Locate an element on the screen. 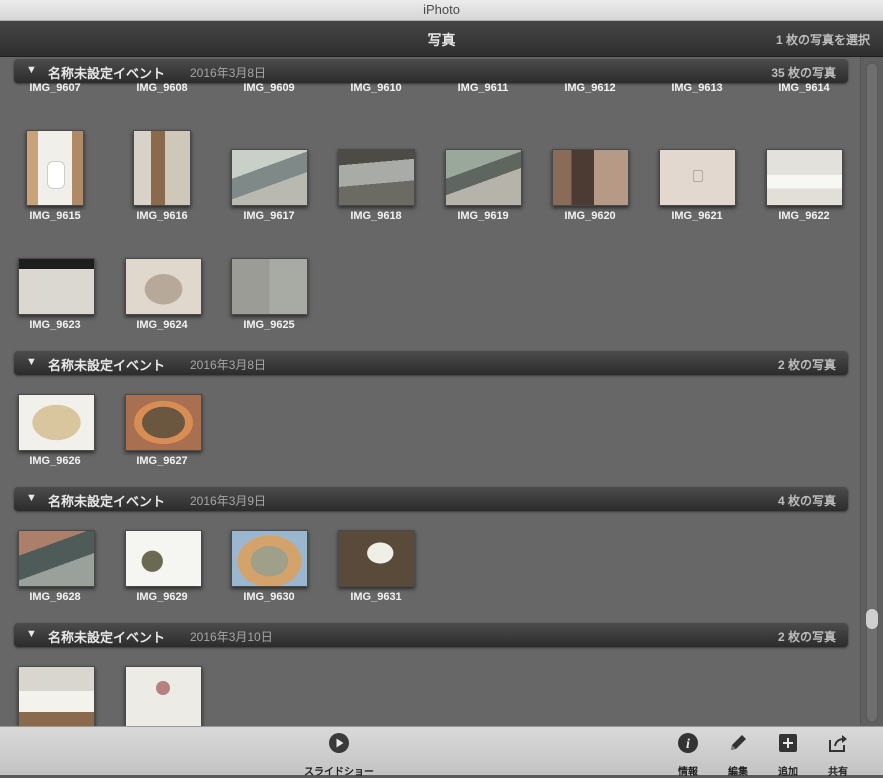 The image size is (883, 778). share-button: 共有 is located at coordinates (838, 755).